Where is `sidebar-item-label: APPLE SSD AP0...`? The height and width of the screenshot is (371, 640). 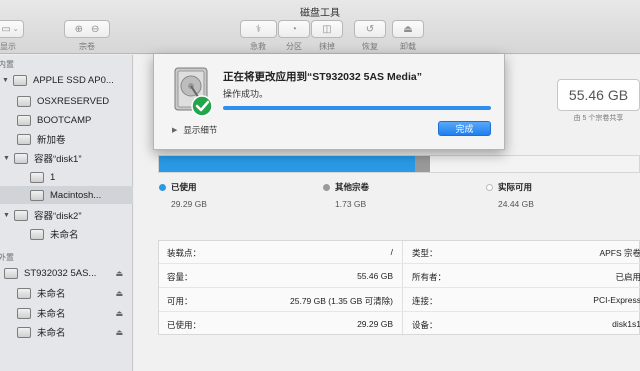
sidebar-item-label: APPLE SSD AP0... is located at coordinates (73, 80).